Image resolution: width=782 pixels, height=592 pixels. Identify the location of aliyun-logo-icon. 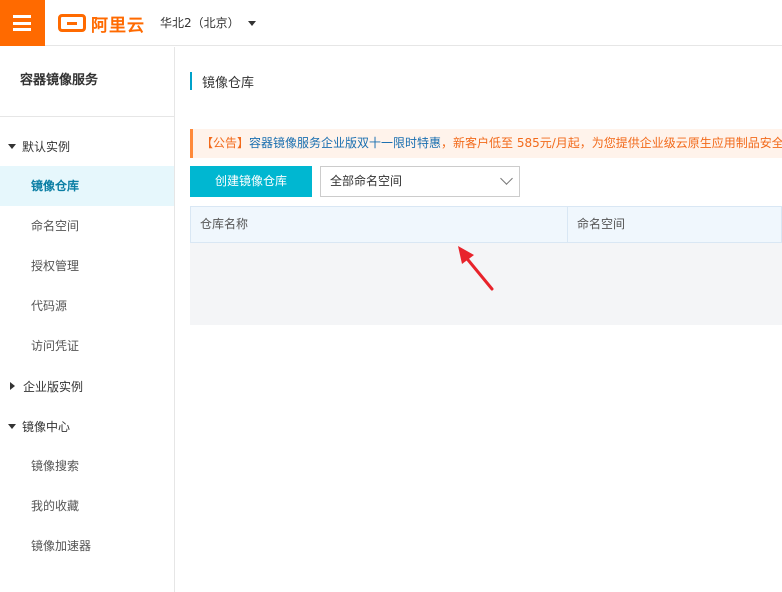
(72, 23).